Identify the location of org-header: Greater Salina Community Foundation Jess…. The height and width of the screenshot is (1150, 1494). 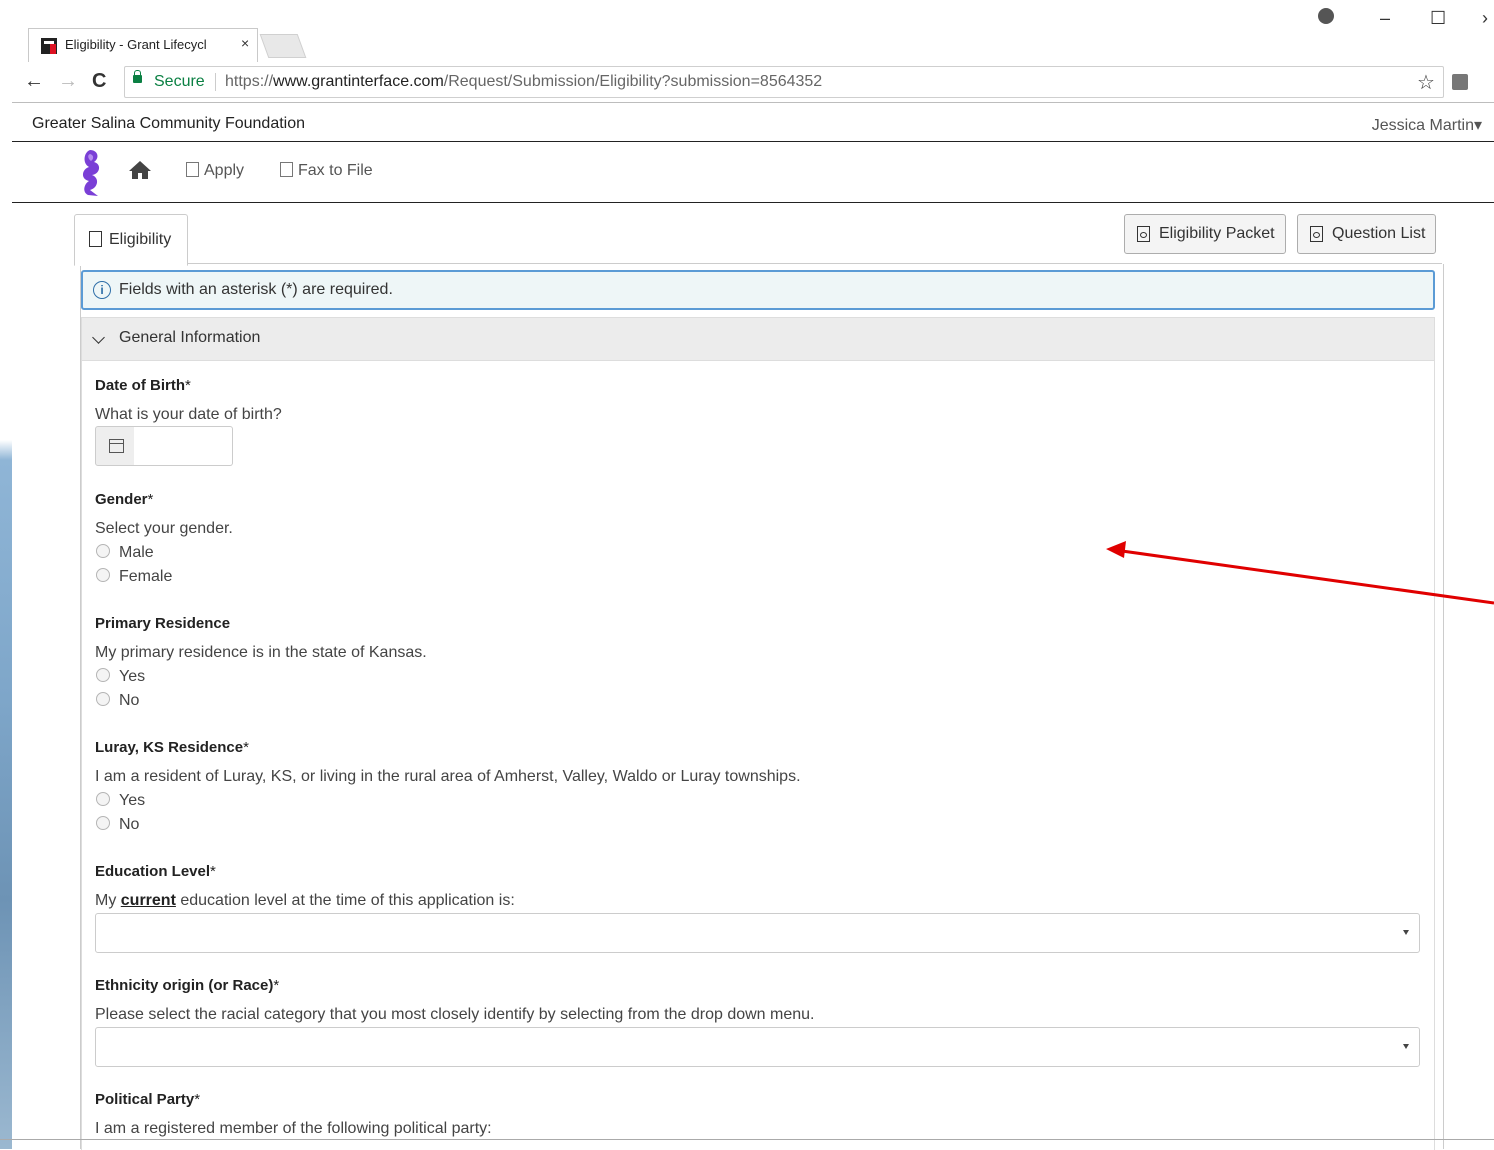
(753, 122).